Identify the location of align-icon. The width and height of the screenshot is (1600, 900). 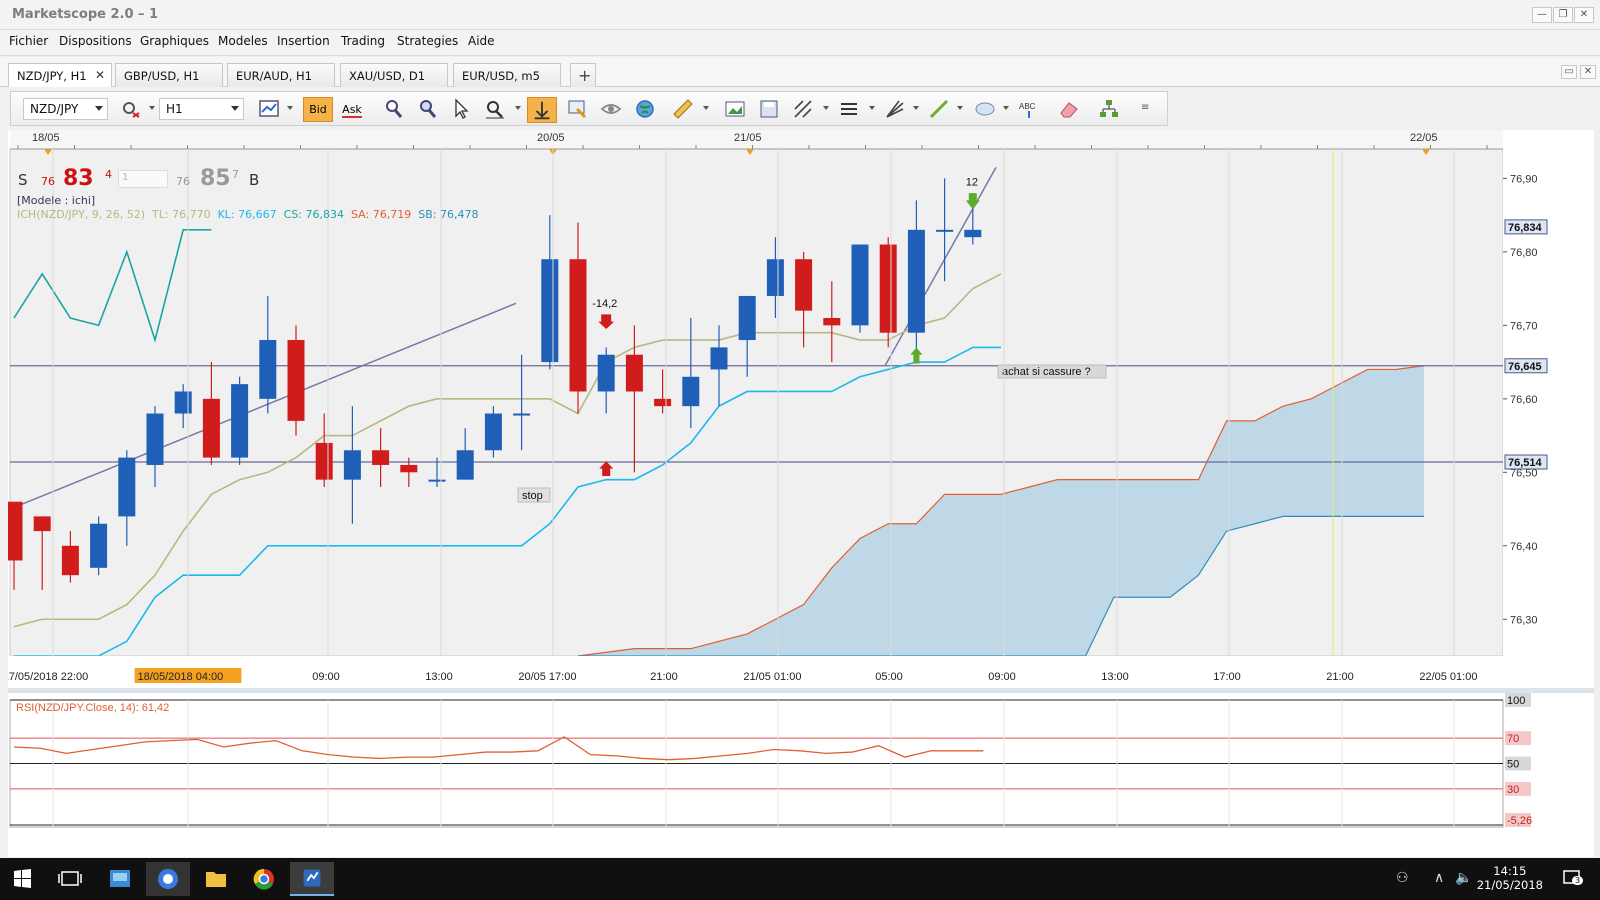
(542, 110).